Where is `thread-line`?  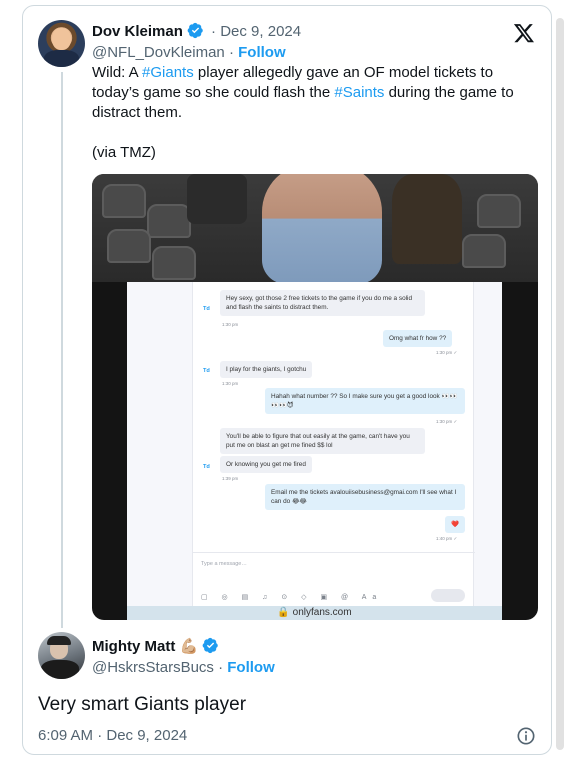
thread-line is located at coordinates (62, 350).